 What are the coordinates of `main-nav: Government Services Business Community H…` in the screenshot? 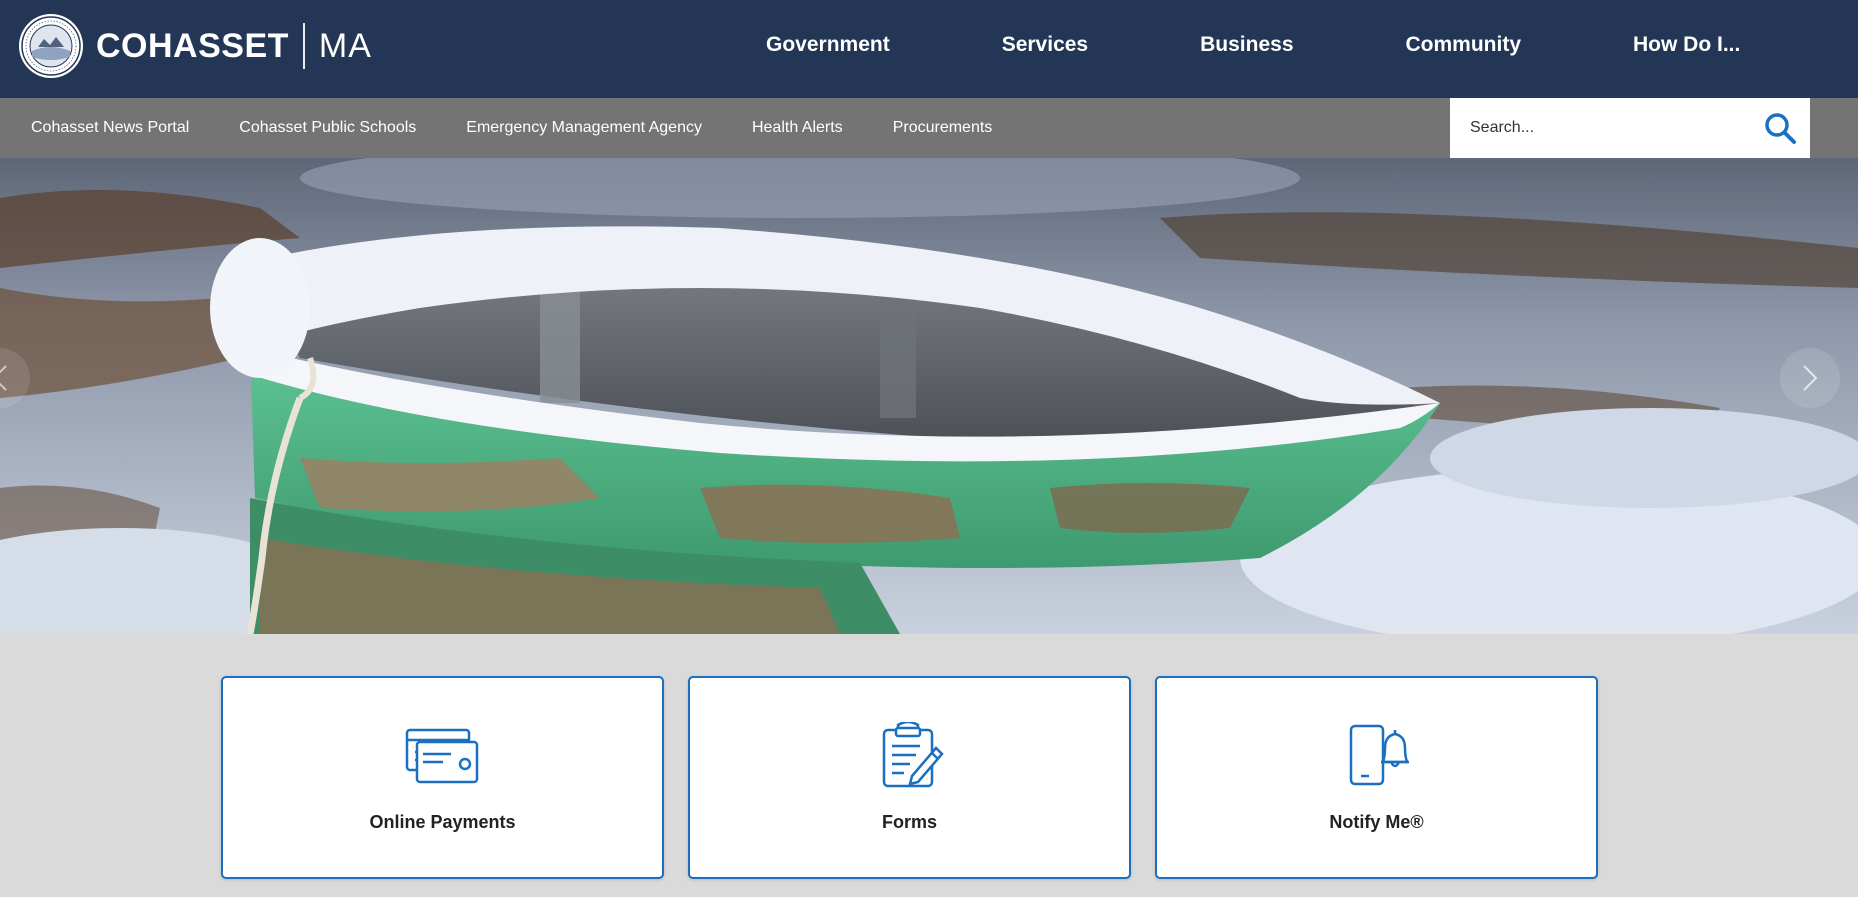 It's located at (1253, 45).